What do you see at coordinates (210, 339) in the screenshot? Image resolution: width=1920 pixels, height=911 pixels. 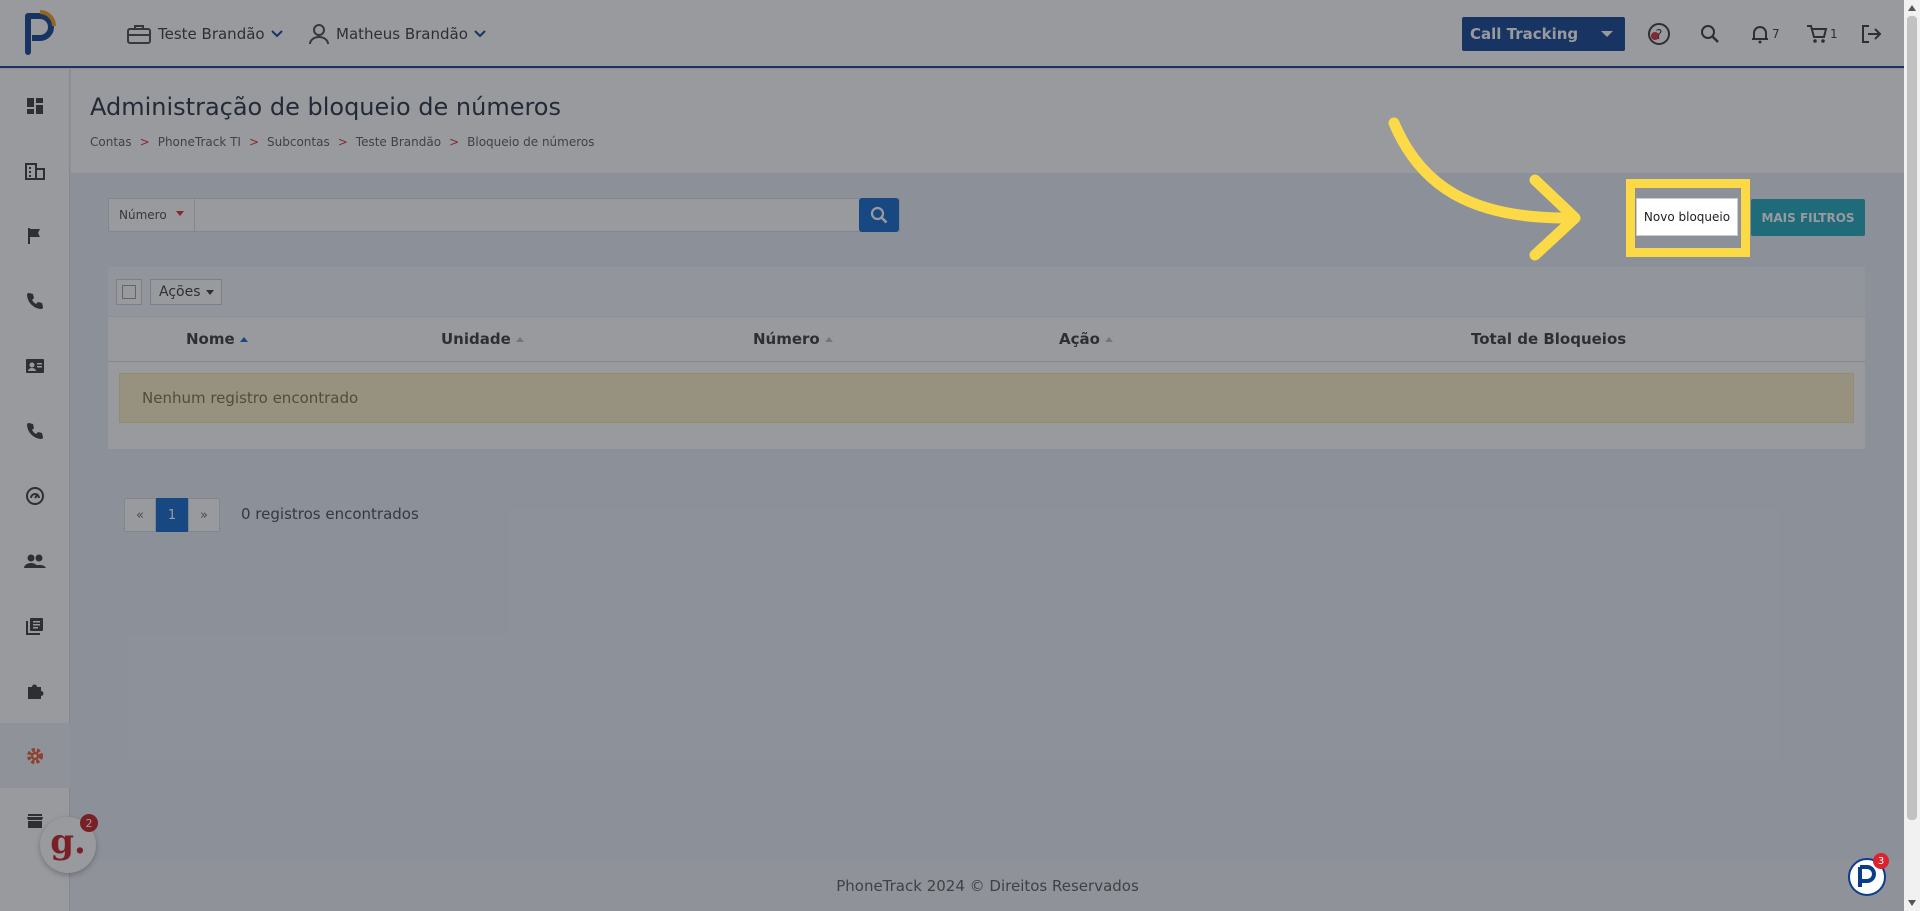 I see `column-label: Nome` at bounding box center [210, 339].